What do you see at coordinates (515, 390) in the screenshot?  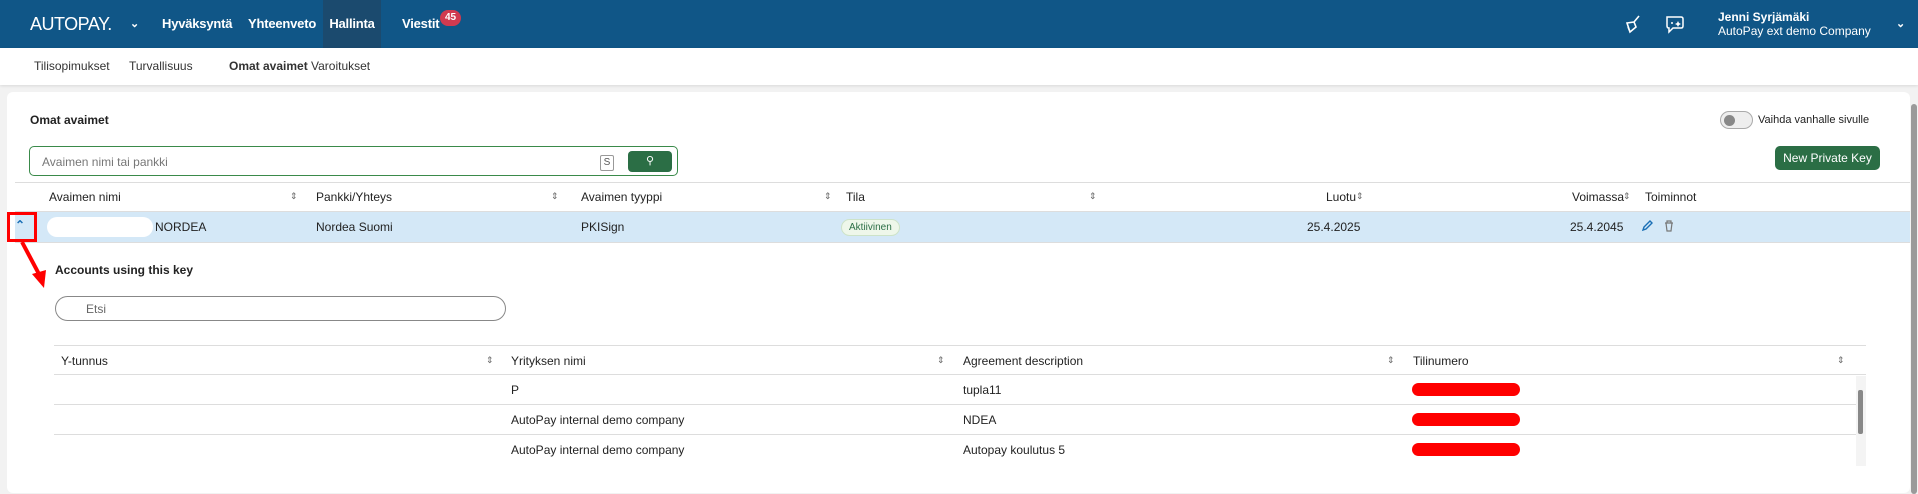 I see `company-name: P` at bounding box center [515, 390].